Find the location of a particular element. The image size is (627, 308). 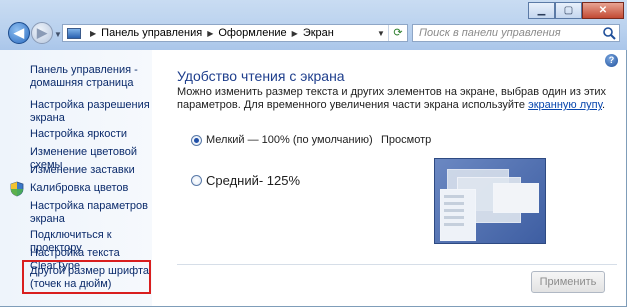

window-controls: ▁ ▢ ✕ is located at coordinates (576, 10).